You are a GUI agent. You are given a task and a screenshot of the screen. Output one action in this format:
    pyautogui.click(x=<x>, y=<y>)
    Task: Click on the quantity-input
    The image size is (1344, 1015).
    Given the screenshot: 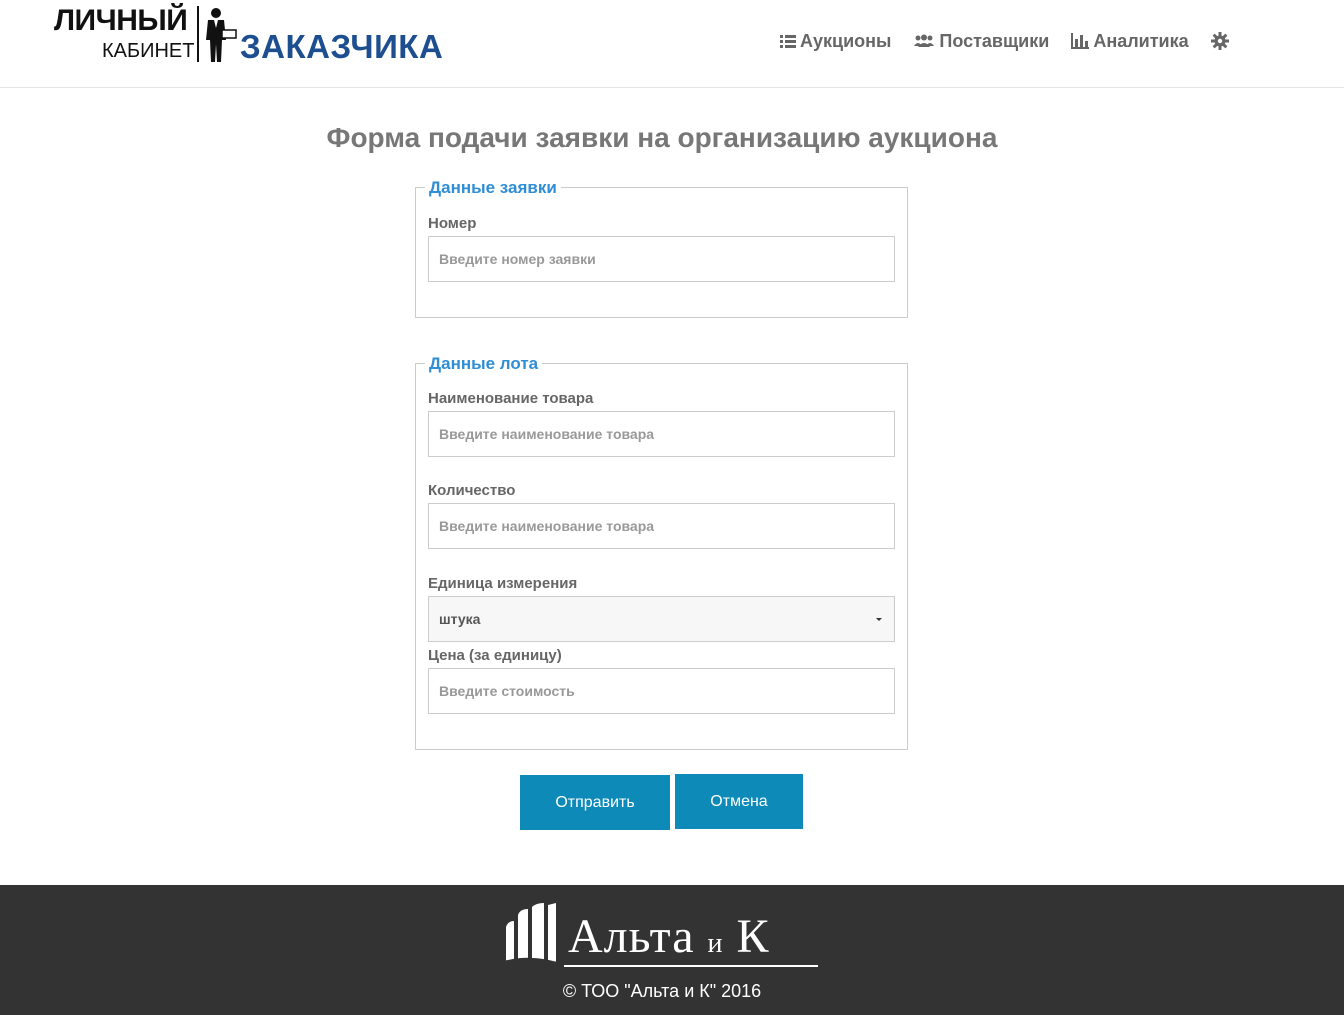 What is the action you would take?
    pyautogui.click(x=661, y=526)
    